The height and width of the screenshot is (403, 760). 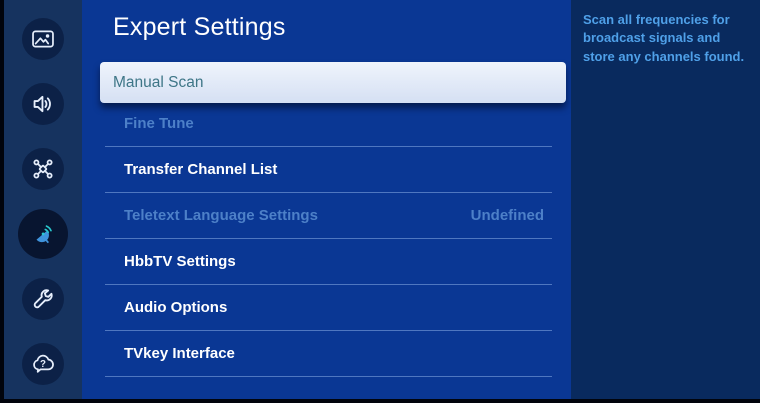 What do you see at coordinates (176, 307) in the screenshot?
I see `menu-item-label: Audio Options` at bounding box center [176, 307].